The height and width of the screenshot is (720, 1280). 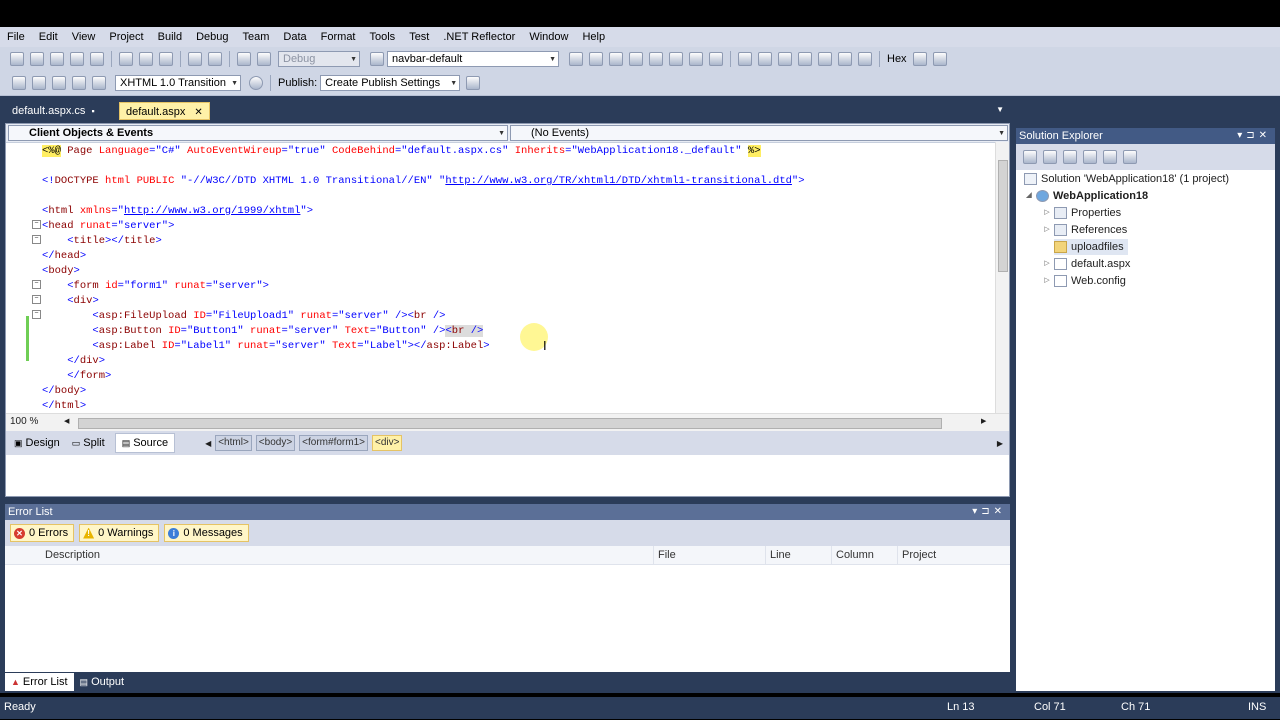 I want to click on events-combo: (No Events) ▼, so click(x=759, y=133).